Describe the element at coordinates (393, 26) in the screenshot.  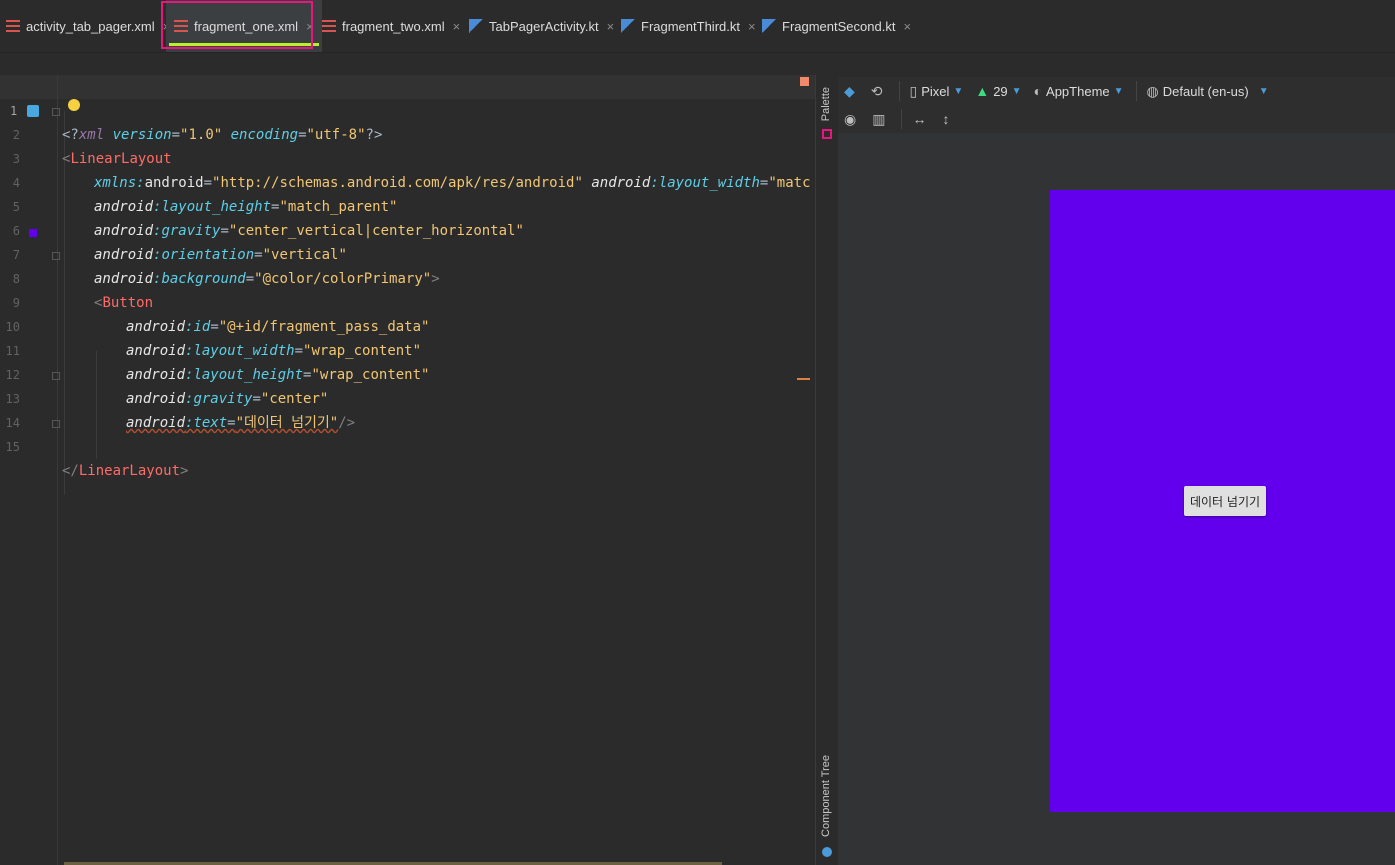
I see `tab-label: fragment_two.xml` at that location.